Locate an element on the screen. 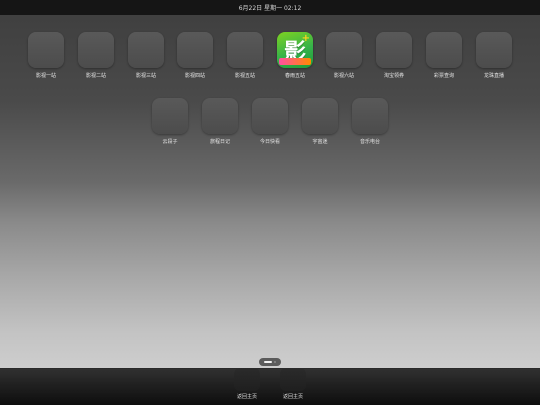  app-icon-yuzhou: 宇宙迷 is located at coordinates (320, 121).